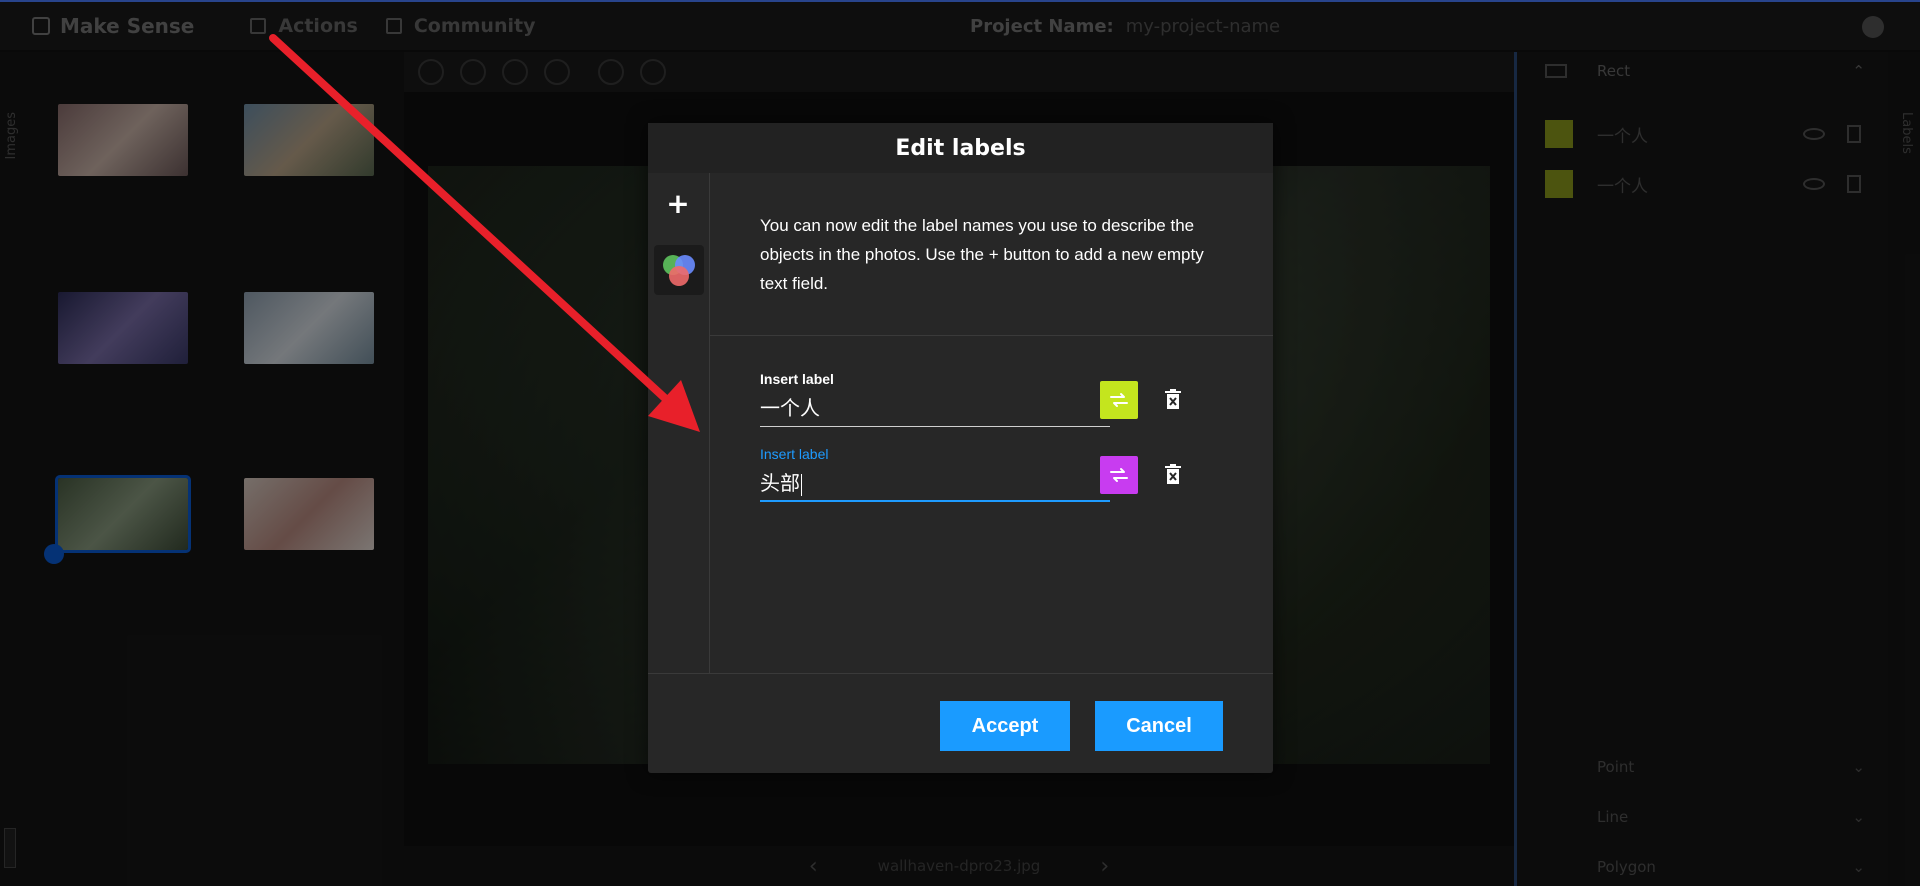 The height and width of the screenshot is (886, 1920). Describe the element at coordinates (935, 485) in the screenshot. I see `label-text-input-focused: 头部` at that location.